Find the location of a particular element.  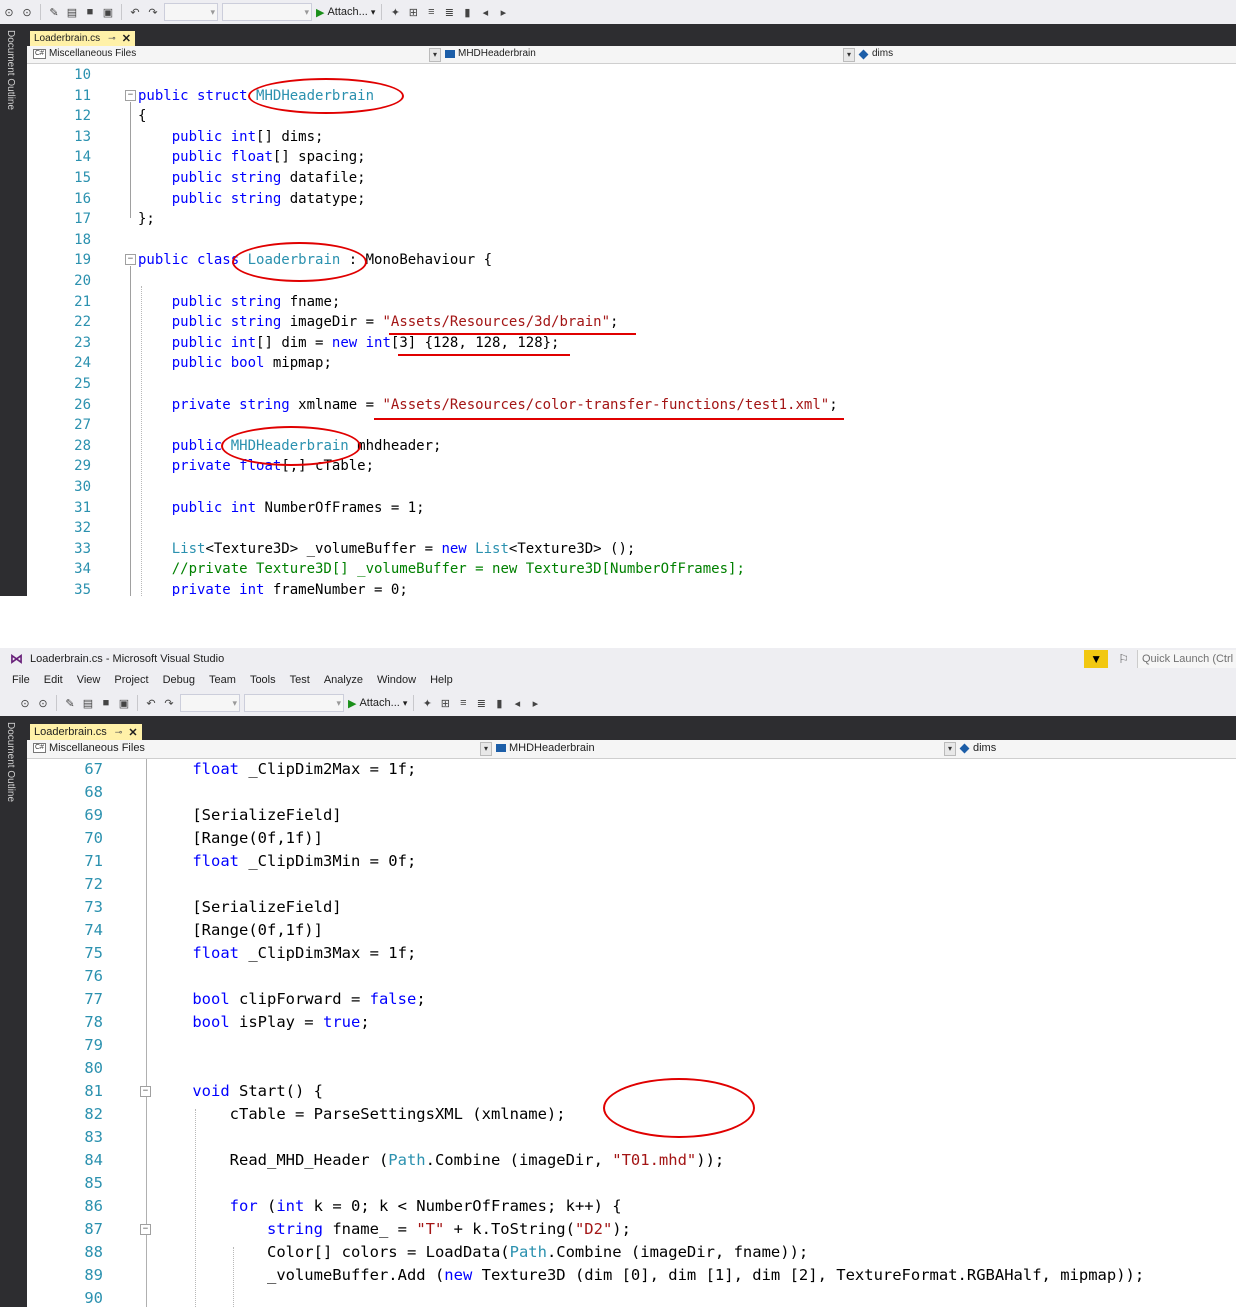

back-icon: ⊙ is located at coordinates (25, 703).